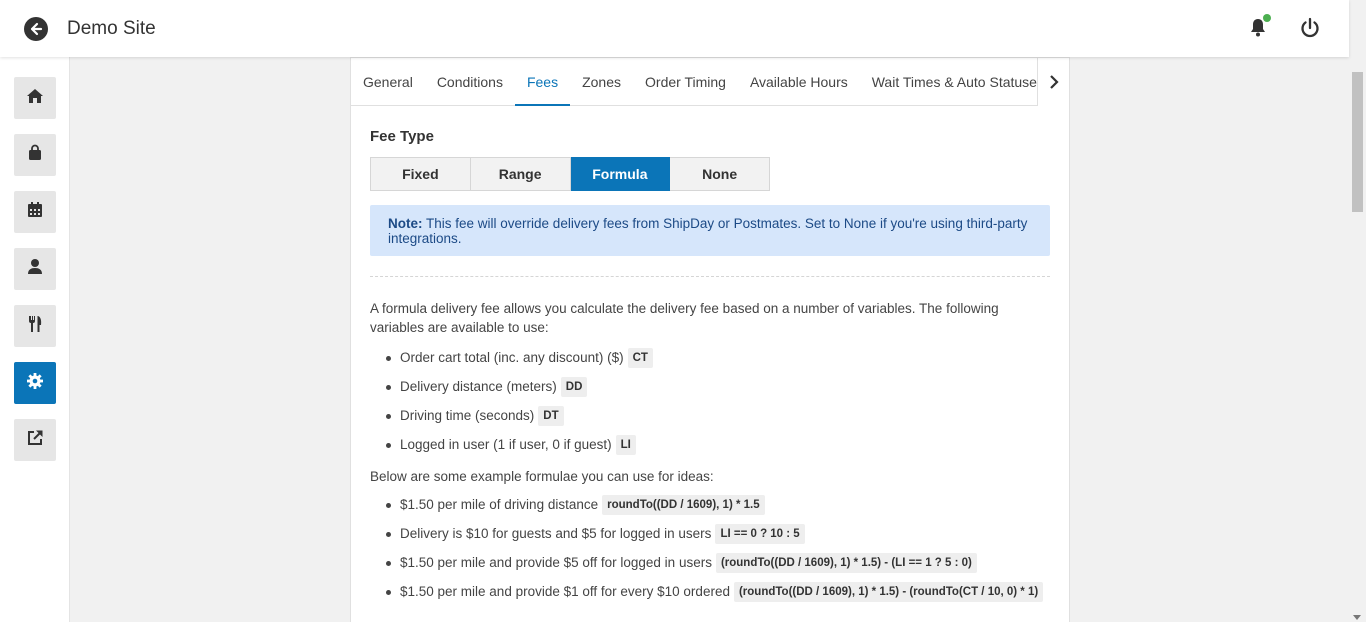 The width and height of the screenshot is (1366, 622). Describe the element at coordinates (470, 81) in the screenshot. I see `tab-conditions: Conditions` at that location.